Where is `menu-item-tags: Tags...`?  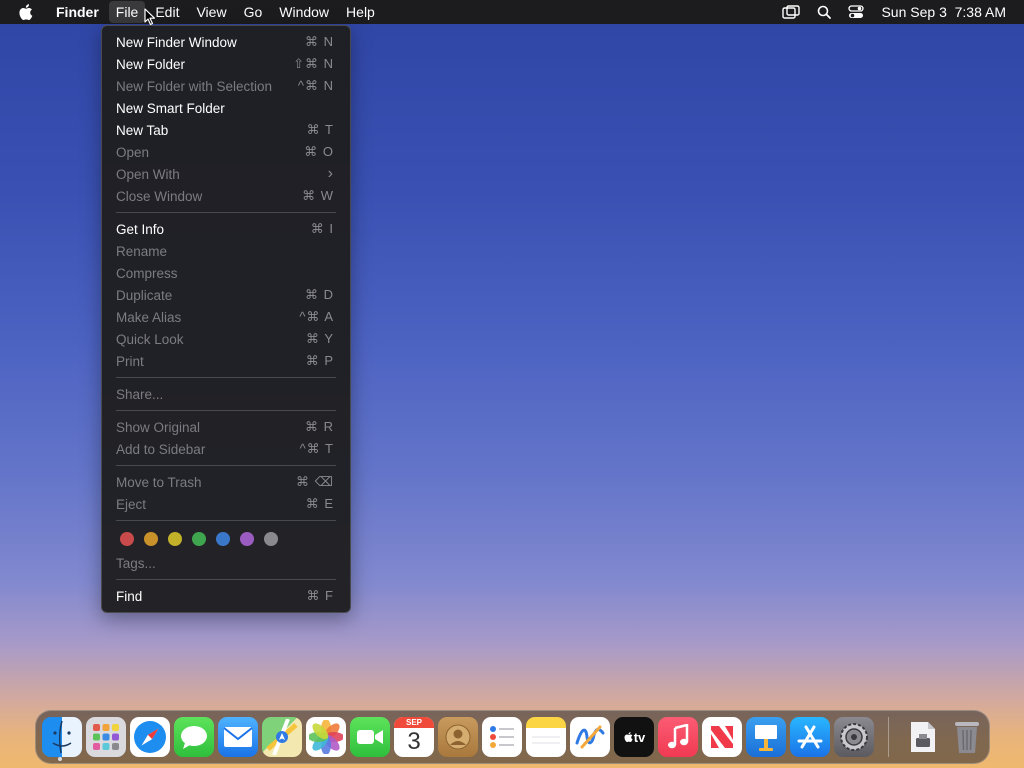 menu-item-tags: Tags... is located at coordinates (226, 563).